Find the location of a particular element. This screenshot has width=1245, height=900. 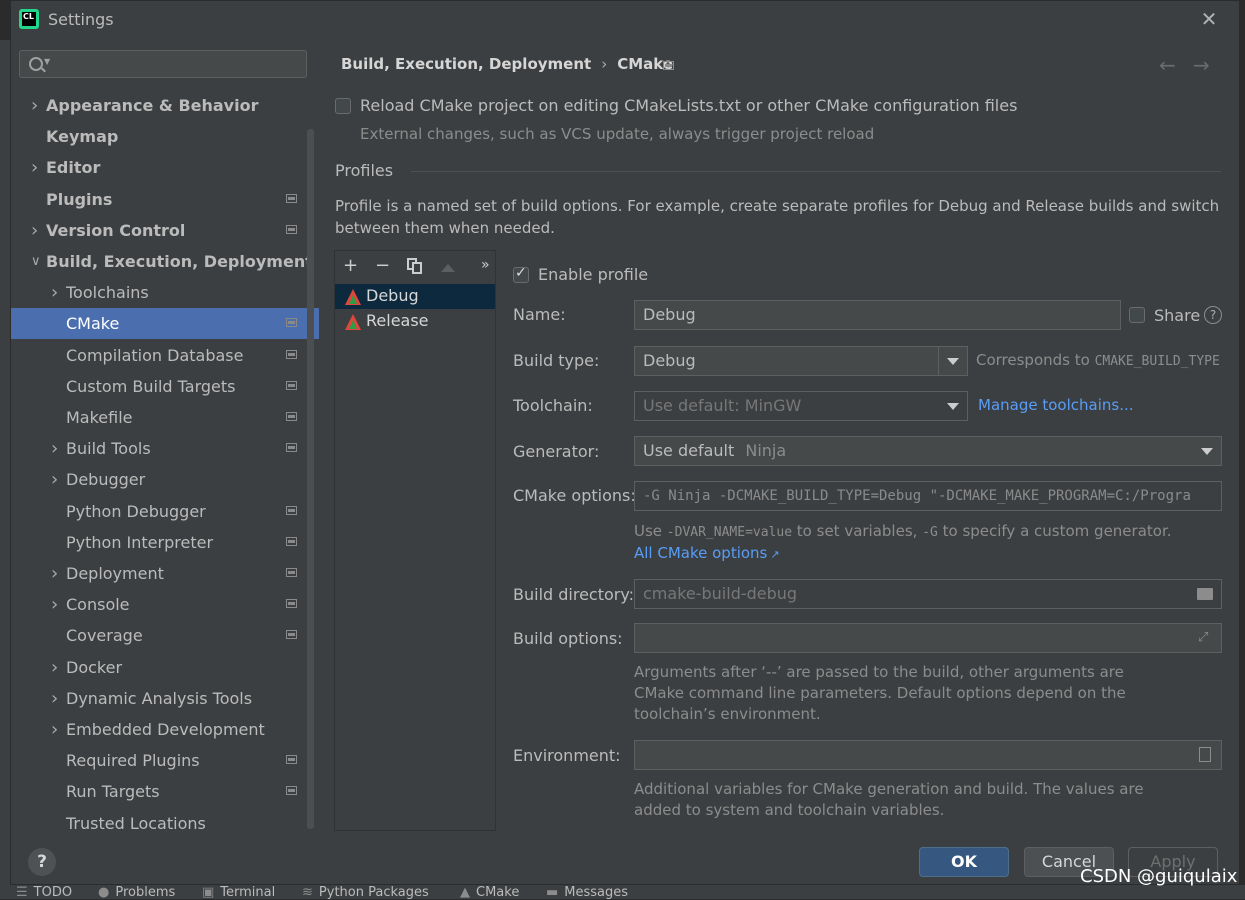

add-profile-button: + is located at coordinates (350, 265).